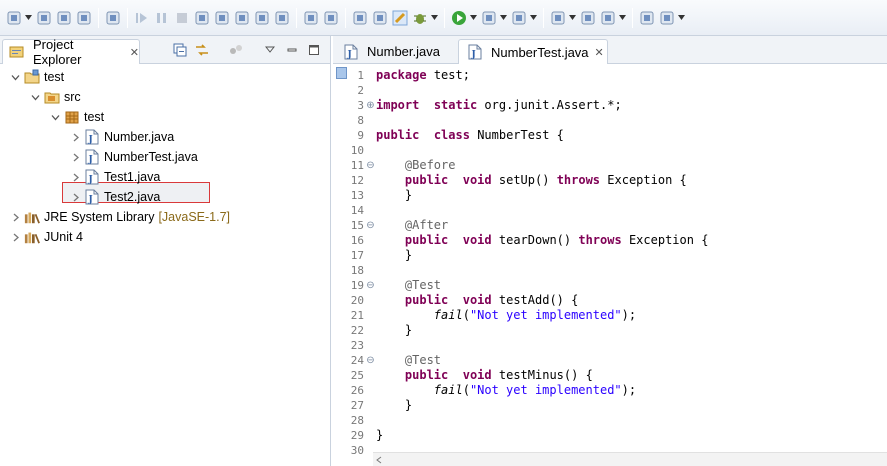 The height and width of the screenshot is (466, 887). What do you see at coordinates (222, 18) in the screenshot?
I see `step-into-icon` at bounding box center [222, 18].